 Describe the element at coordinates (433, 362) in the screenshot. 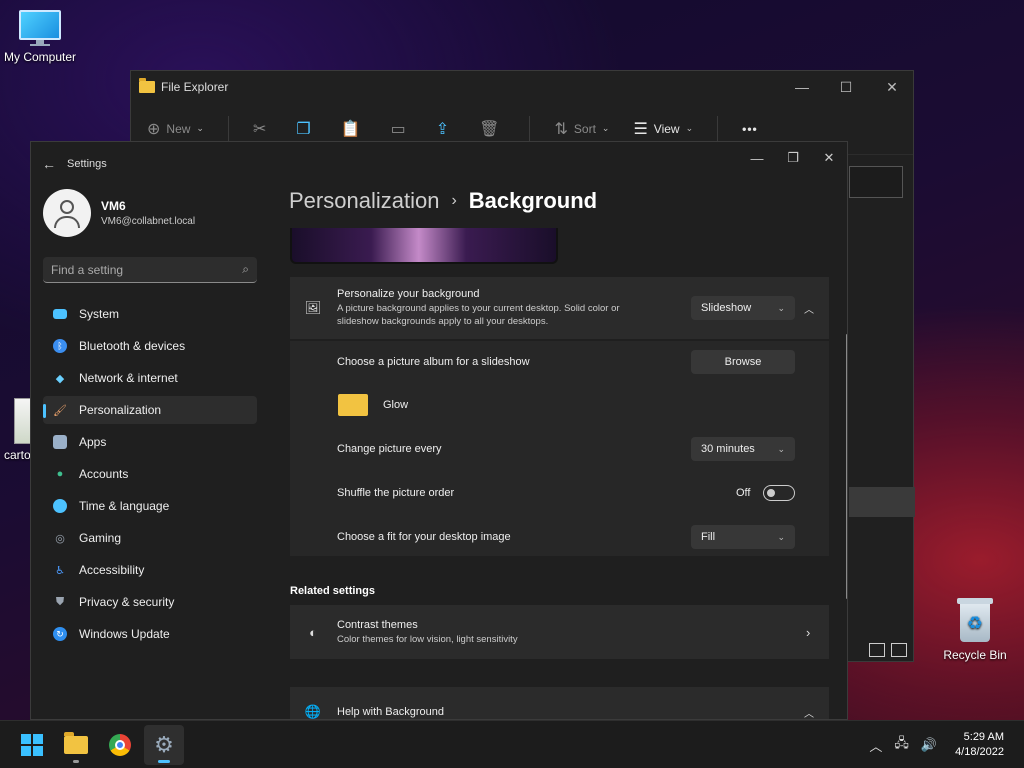

I see `album-label: Choose a picture album for a slideshow` at that location.